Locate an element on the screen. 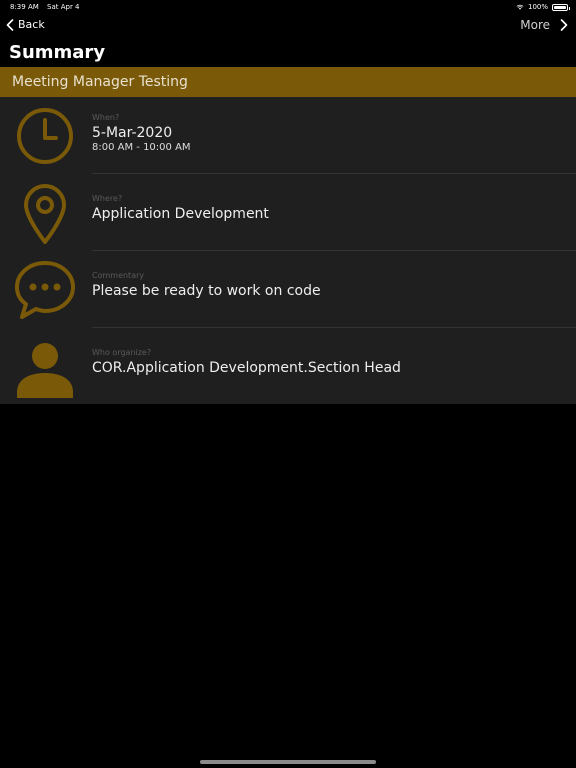  where-value: Application Development is located at coordinates (180, 214).